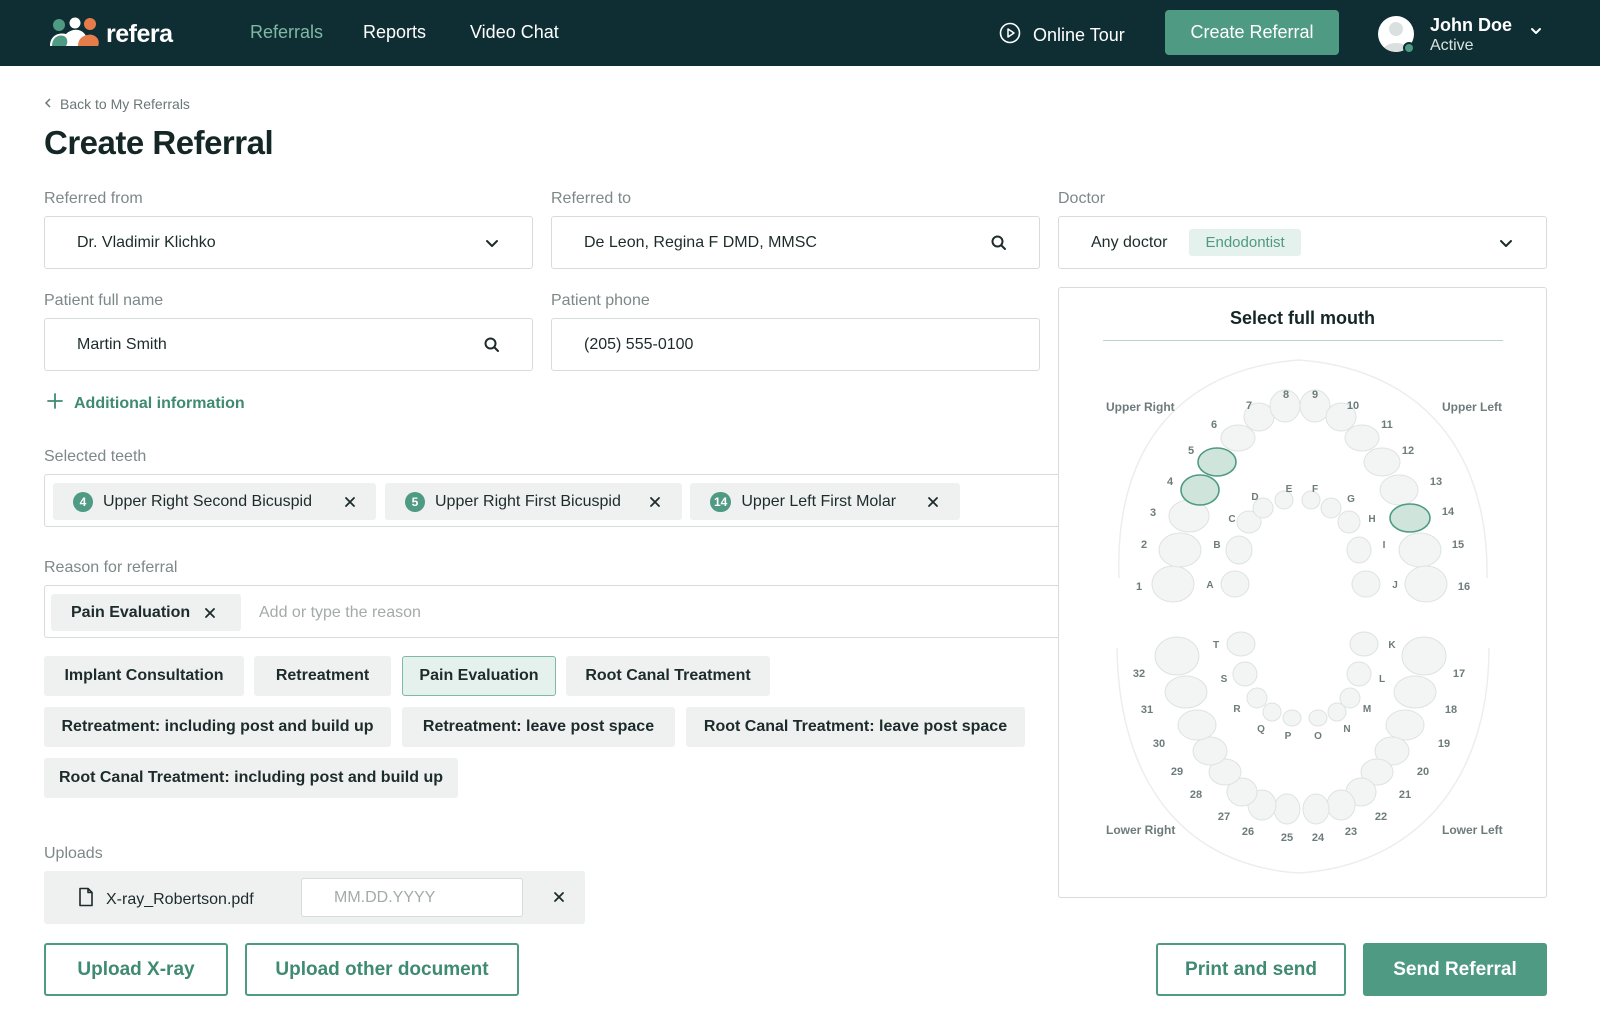 The width and height of the screenshot is (1600, 1034). Describe the element at coordinates (1062, 35) in the screenshot. I see `online-tour-link: Online Tour` at that location.